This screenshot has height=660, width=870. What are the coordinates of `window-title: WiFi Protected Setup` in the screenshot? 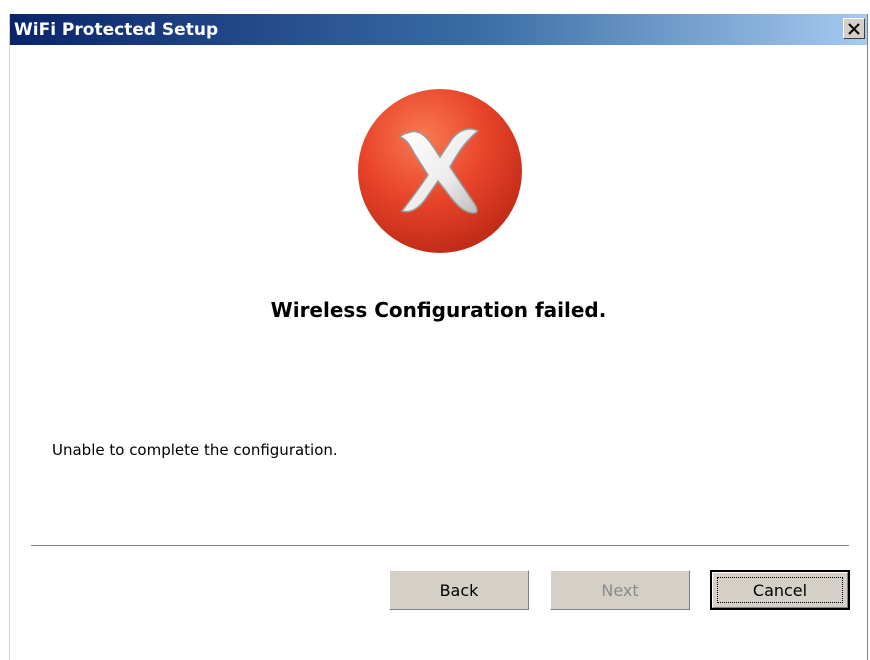 It's located at (116, 30).